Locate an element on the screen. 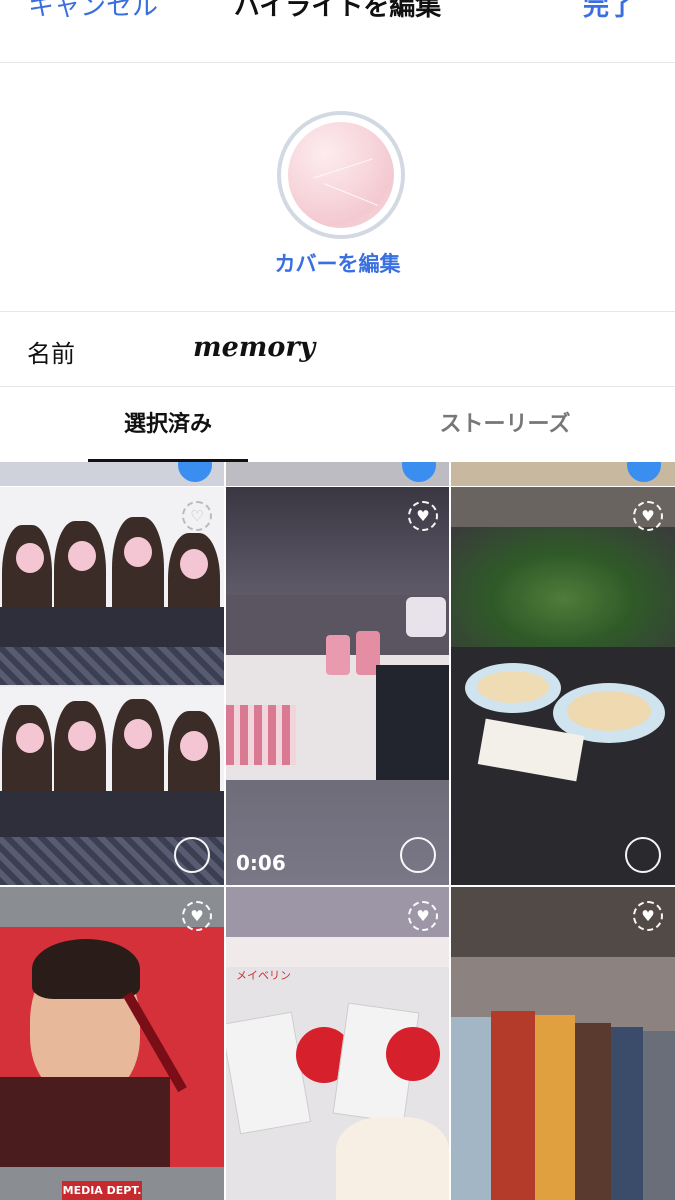 This screenshot has width=675, height=1200. billboard-sign is located at coordinates (112, 1047).